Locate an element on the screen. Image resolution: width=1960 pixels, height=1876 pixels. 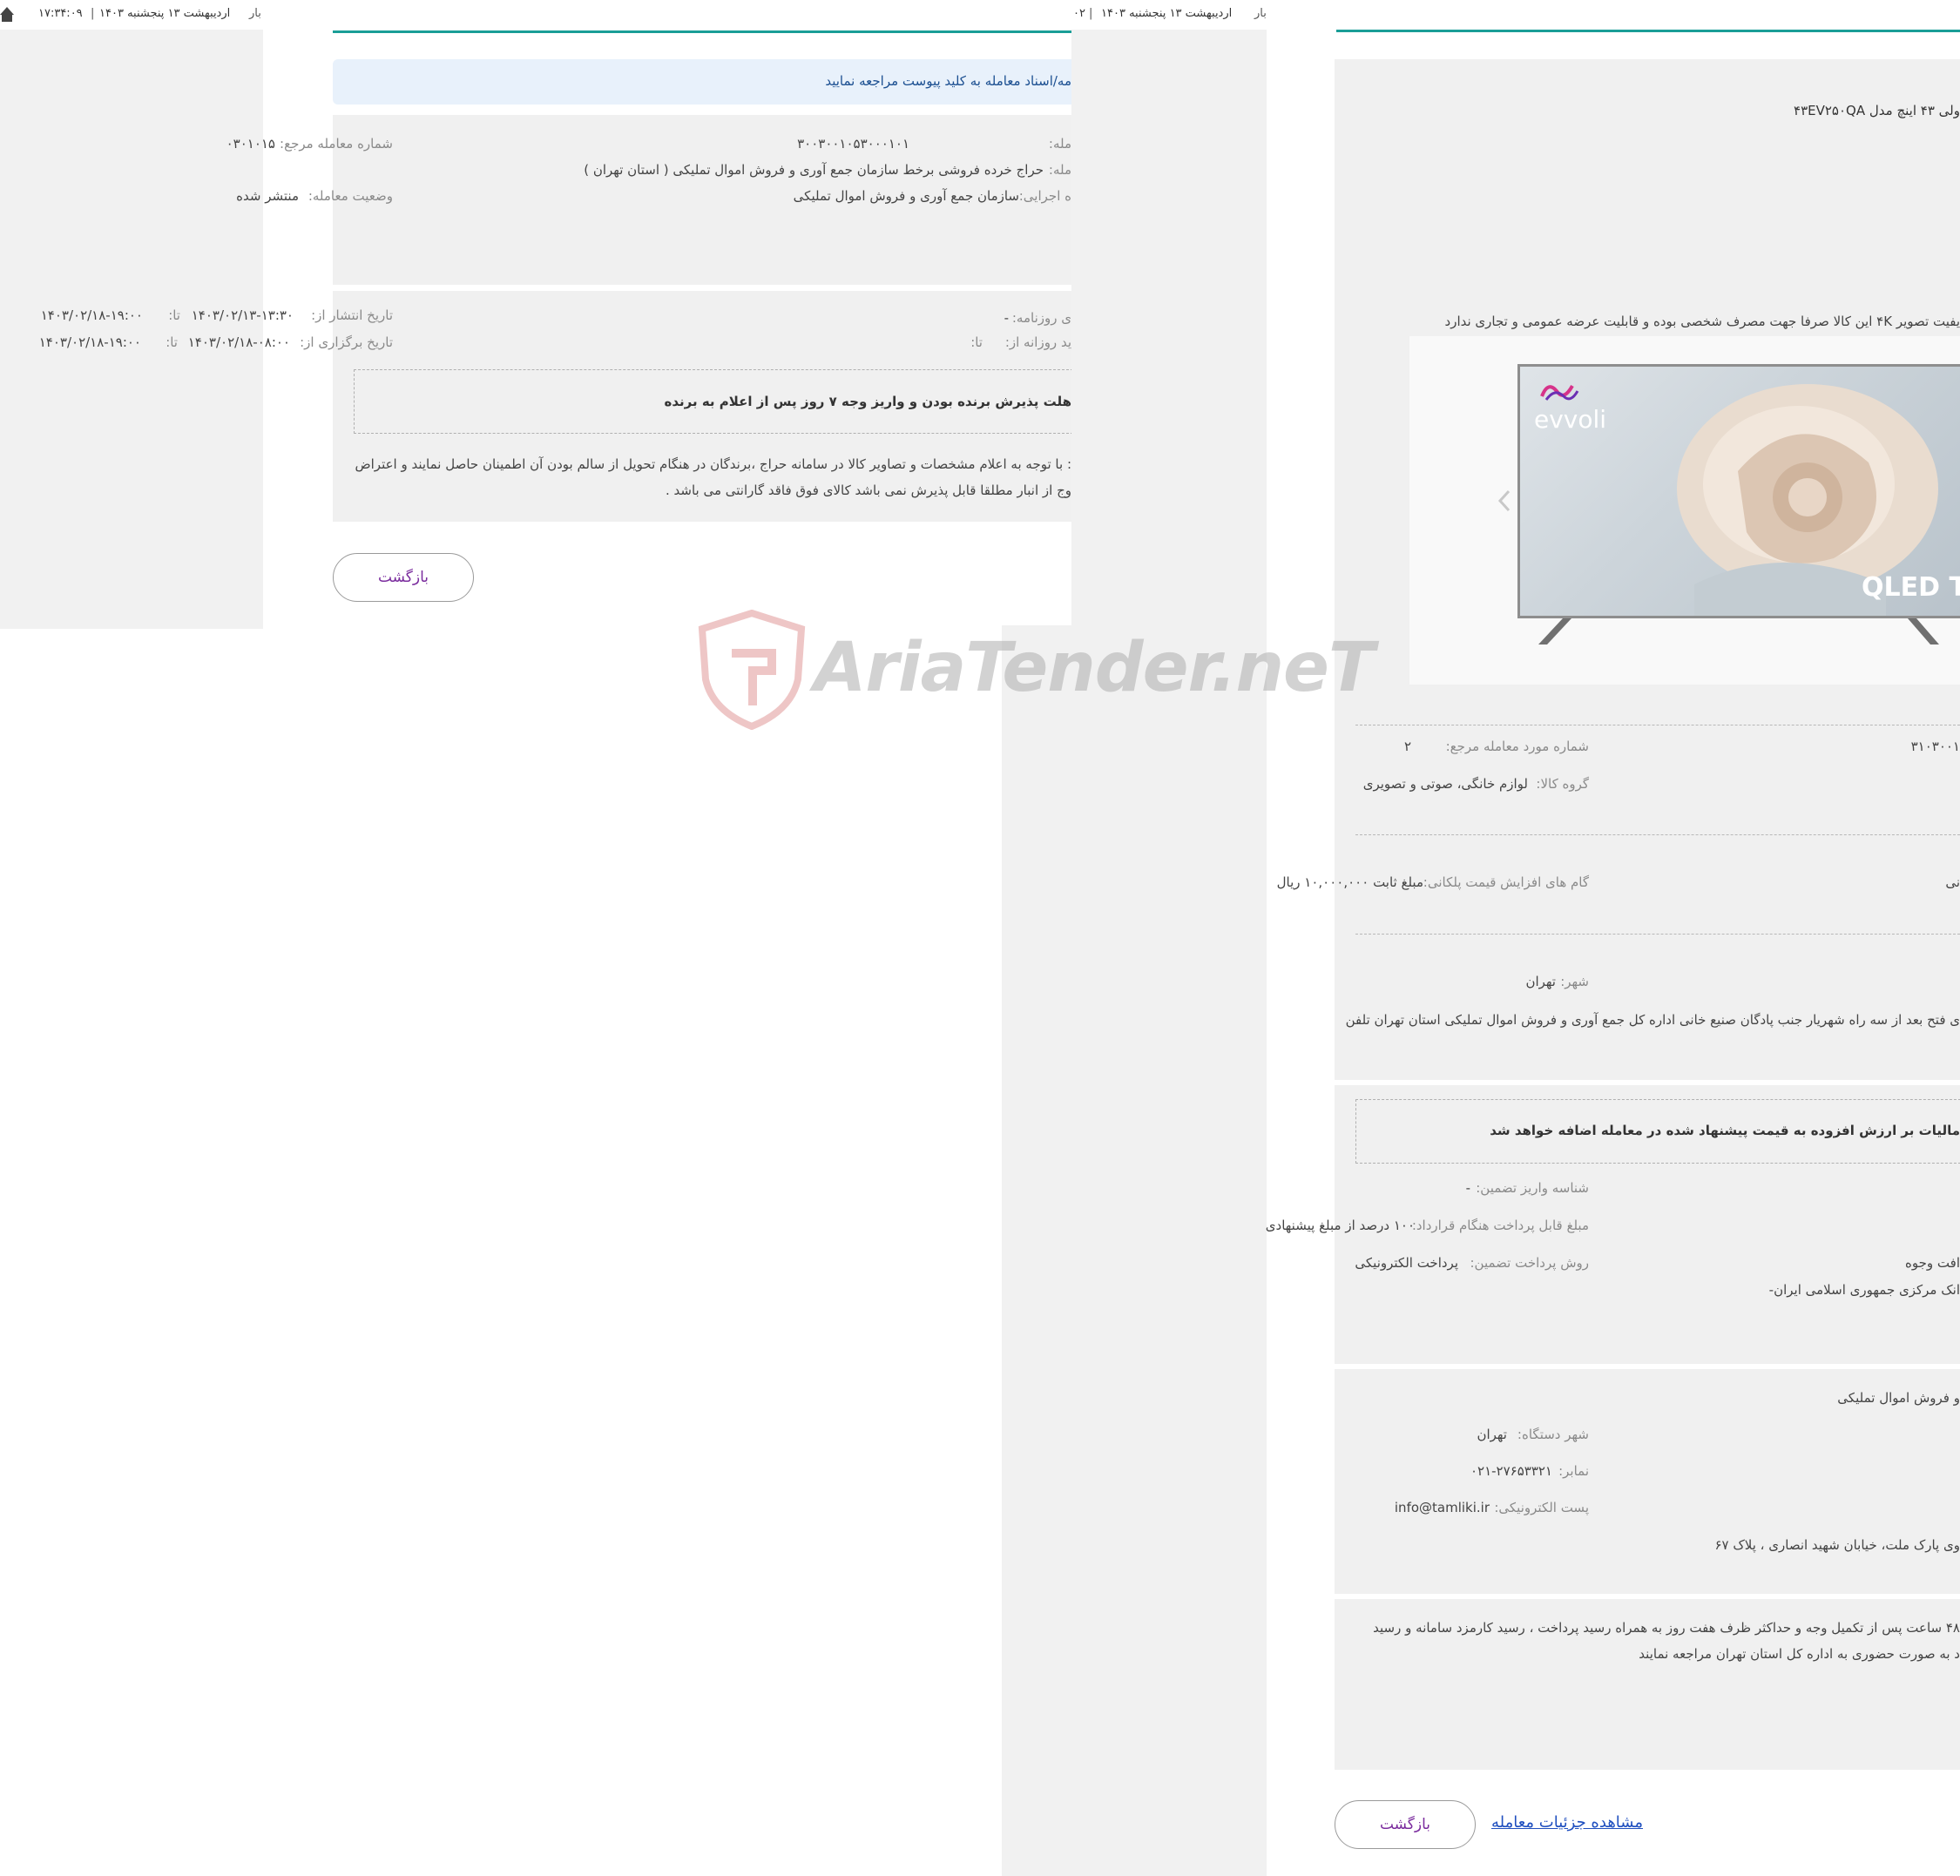
product-image: evvoli QLED TV is located at coordinates (1738, 491).